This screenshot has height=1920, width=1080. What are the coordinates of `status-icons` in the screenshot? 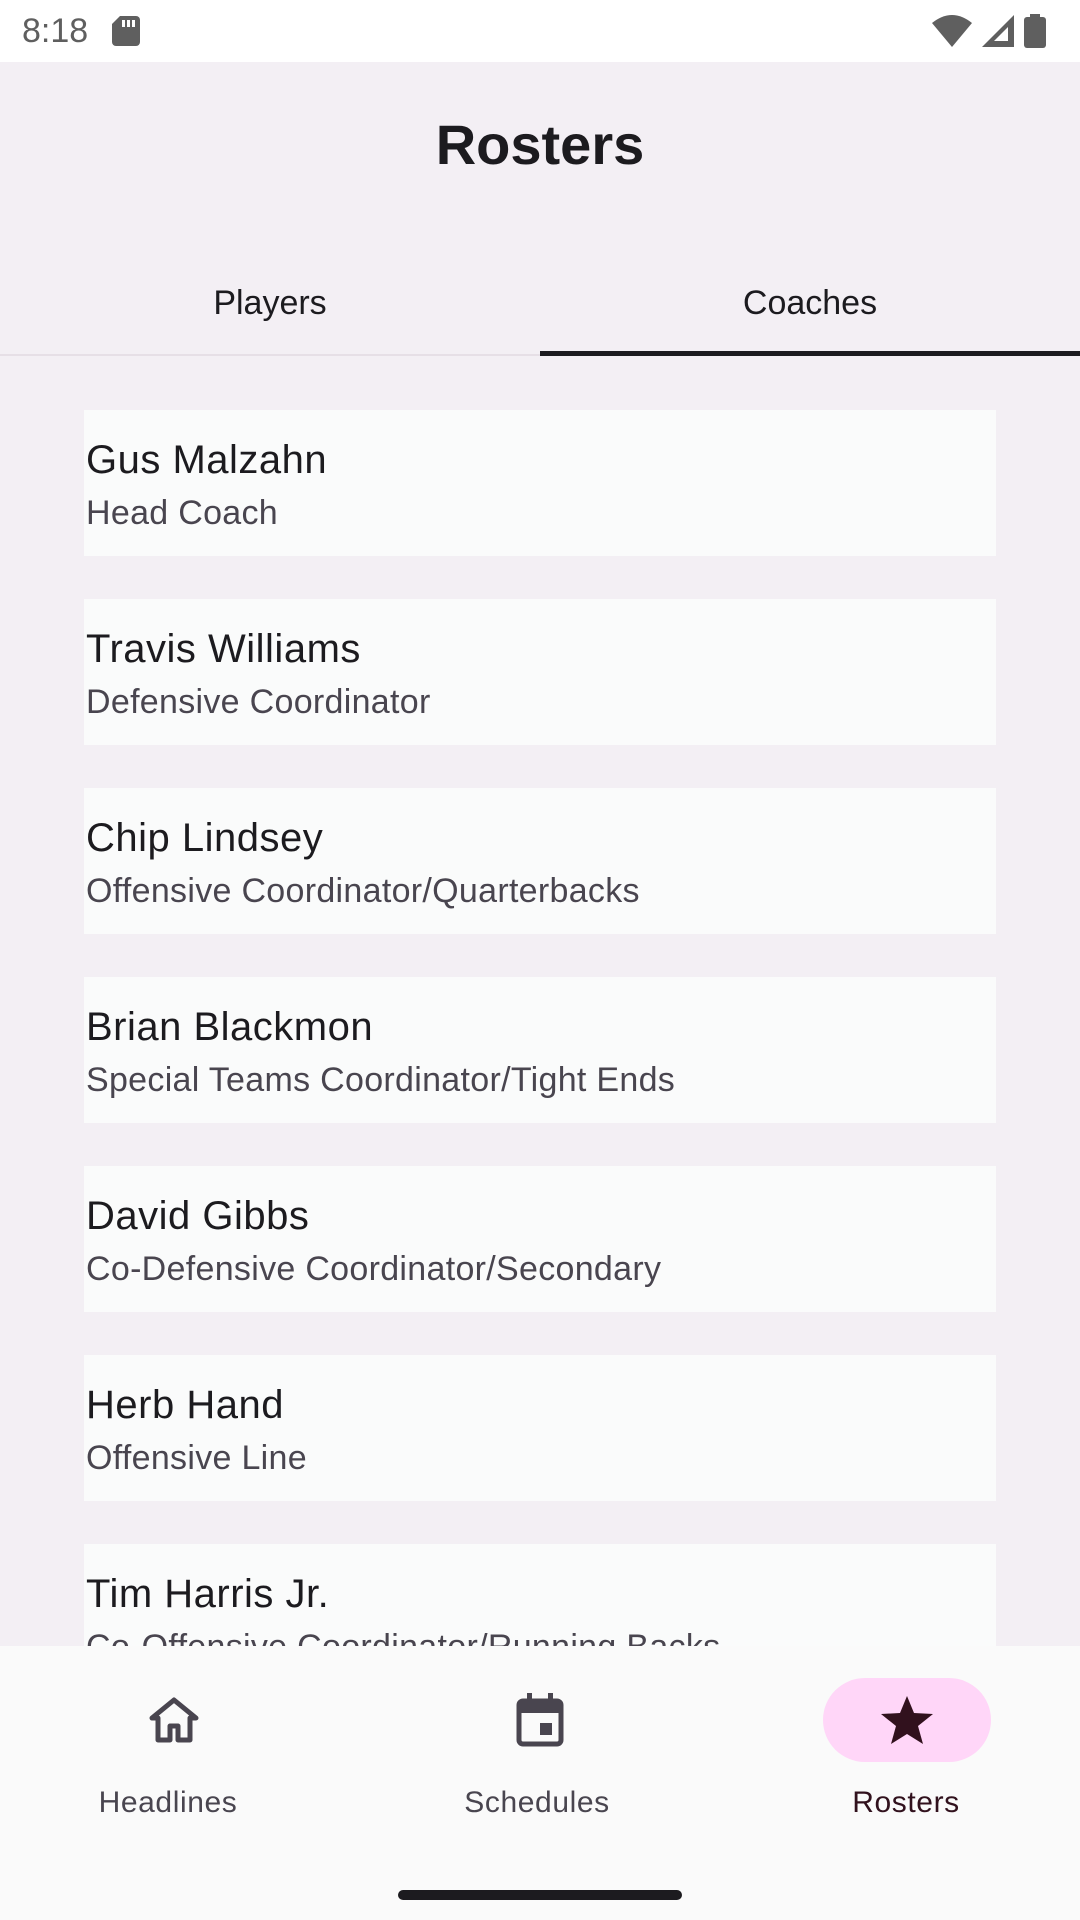 It's located at (989, 31).